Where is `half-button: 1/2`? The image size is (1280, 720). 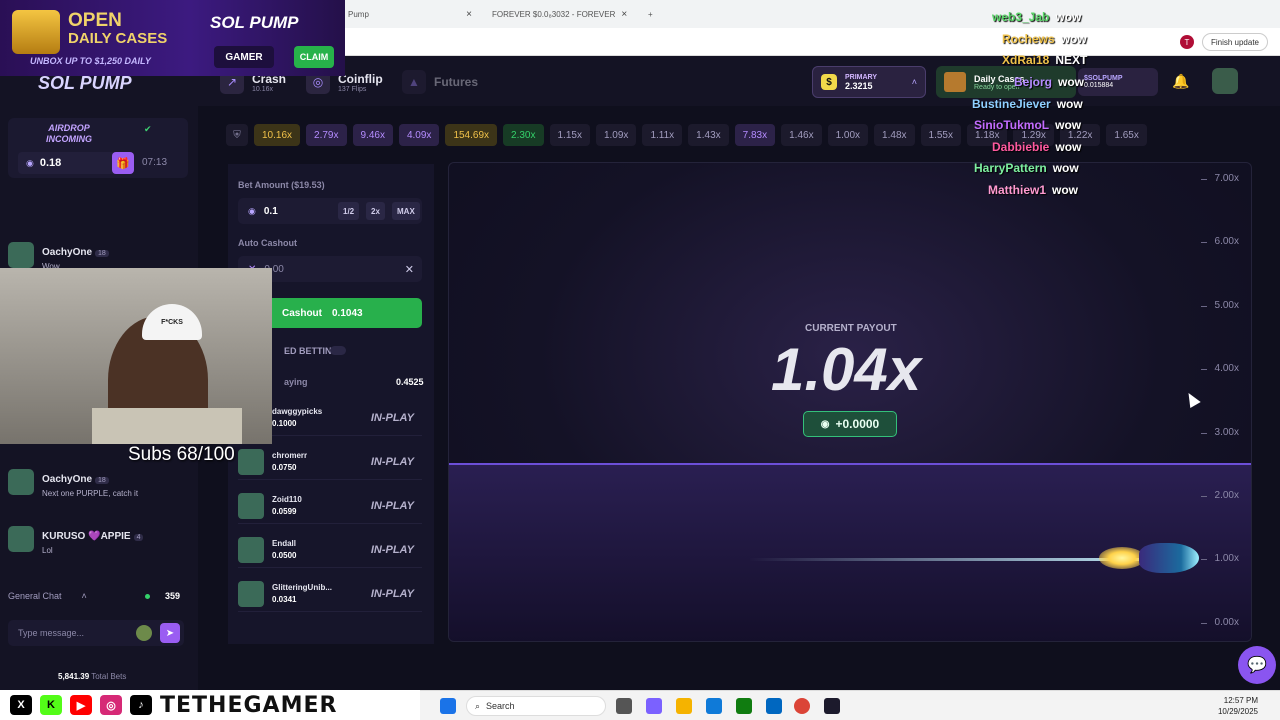 half-button: 1/2 is located at coordinates (349, 211).